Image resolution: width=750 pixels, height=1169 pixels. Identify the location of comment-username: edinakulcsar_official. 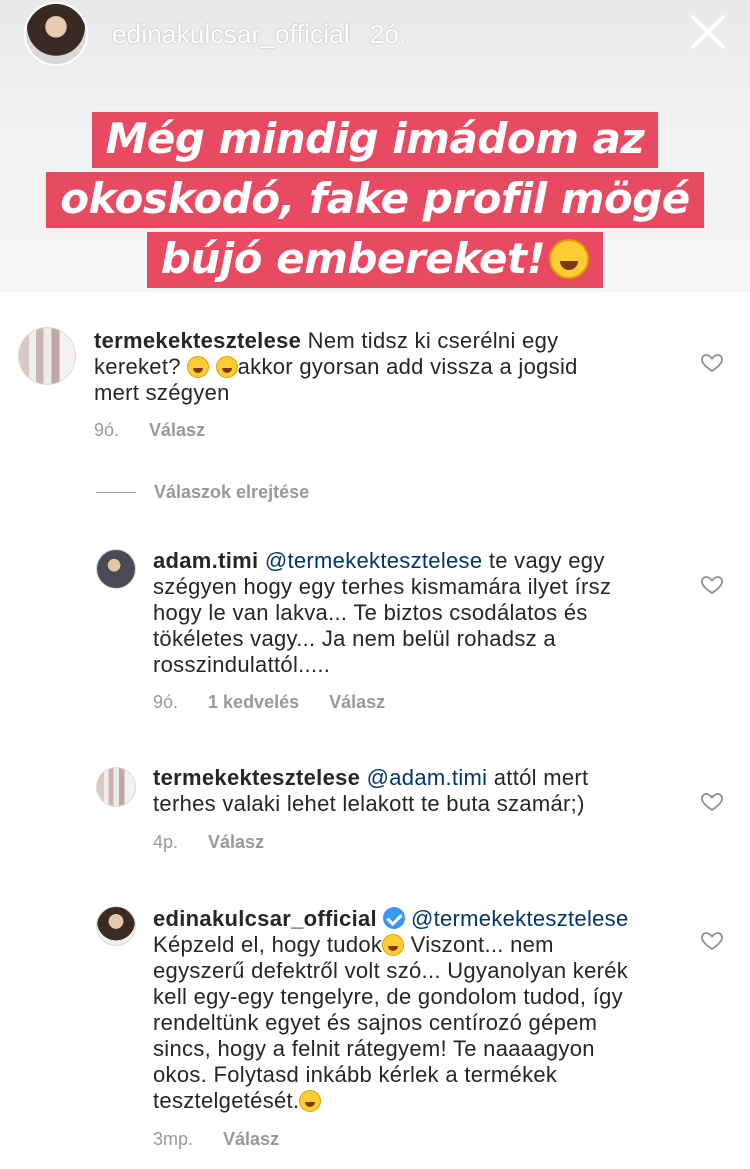
(265, 918).